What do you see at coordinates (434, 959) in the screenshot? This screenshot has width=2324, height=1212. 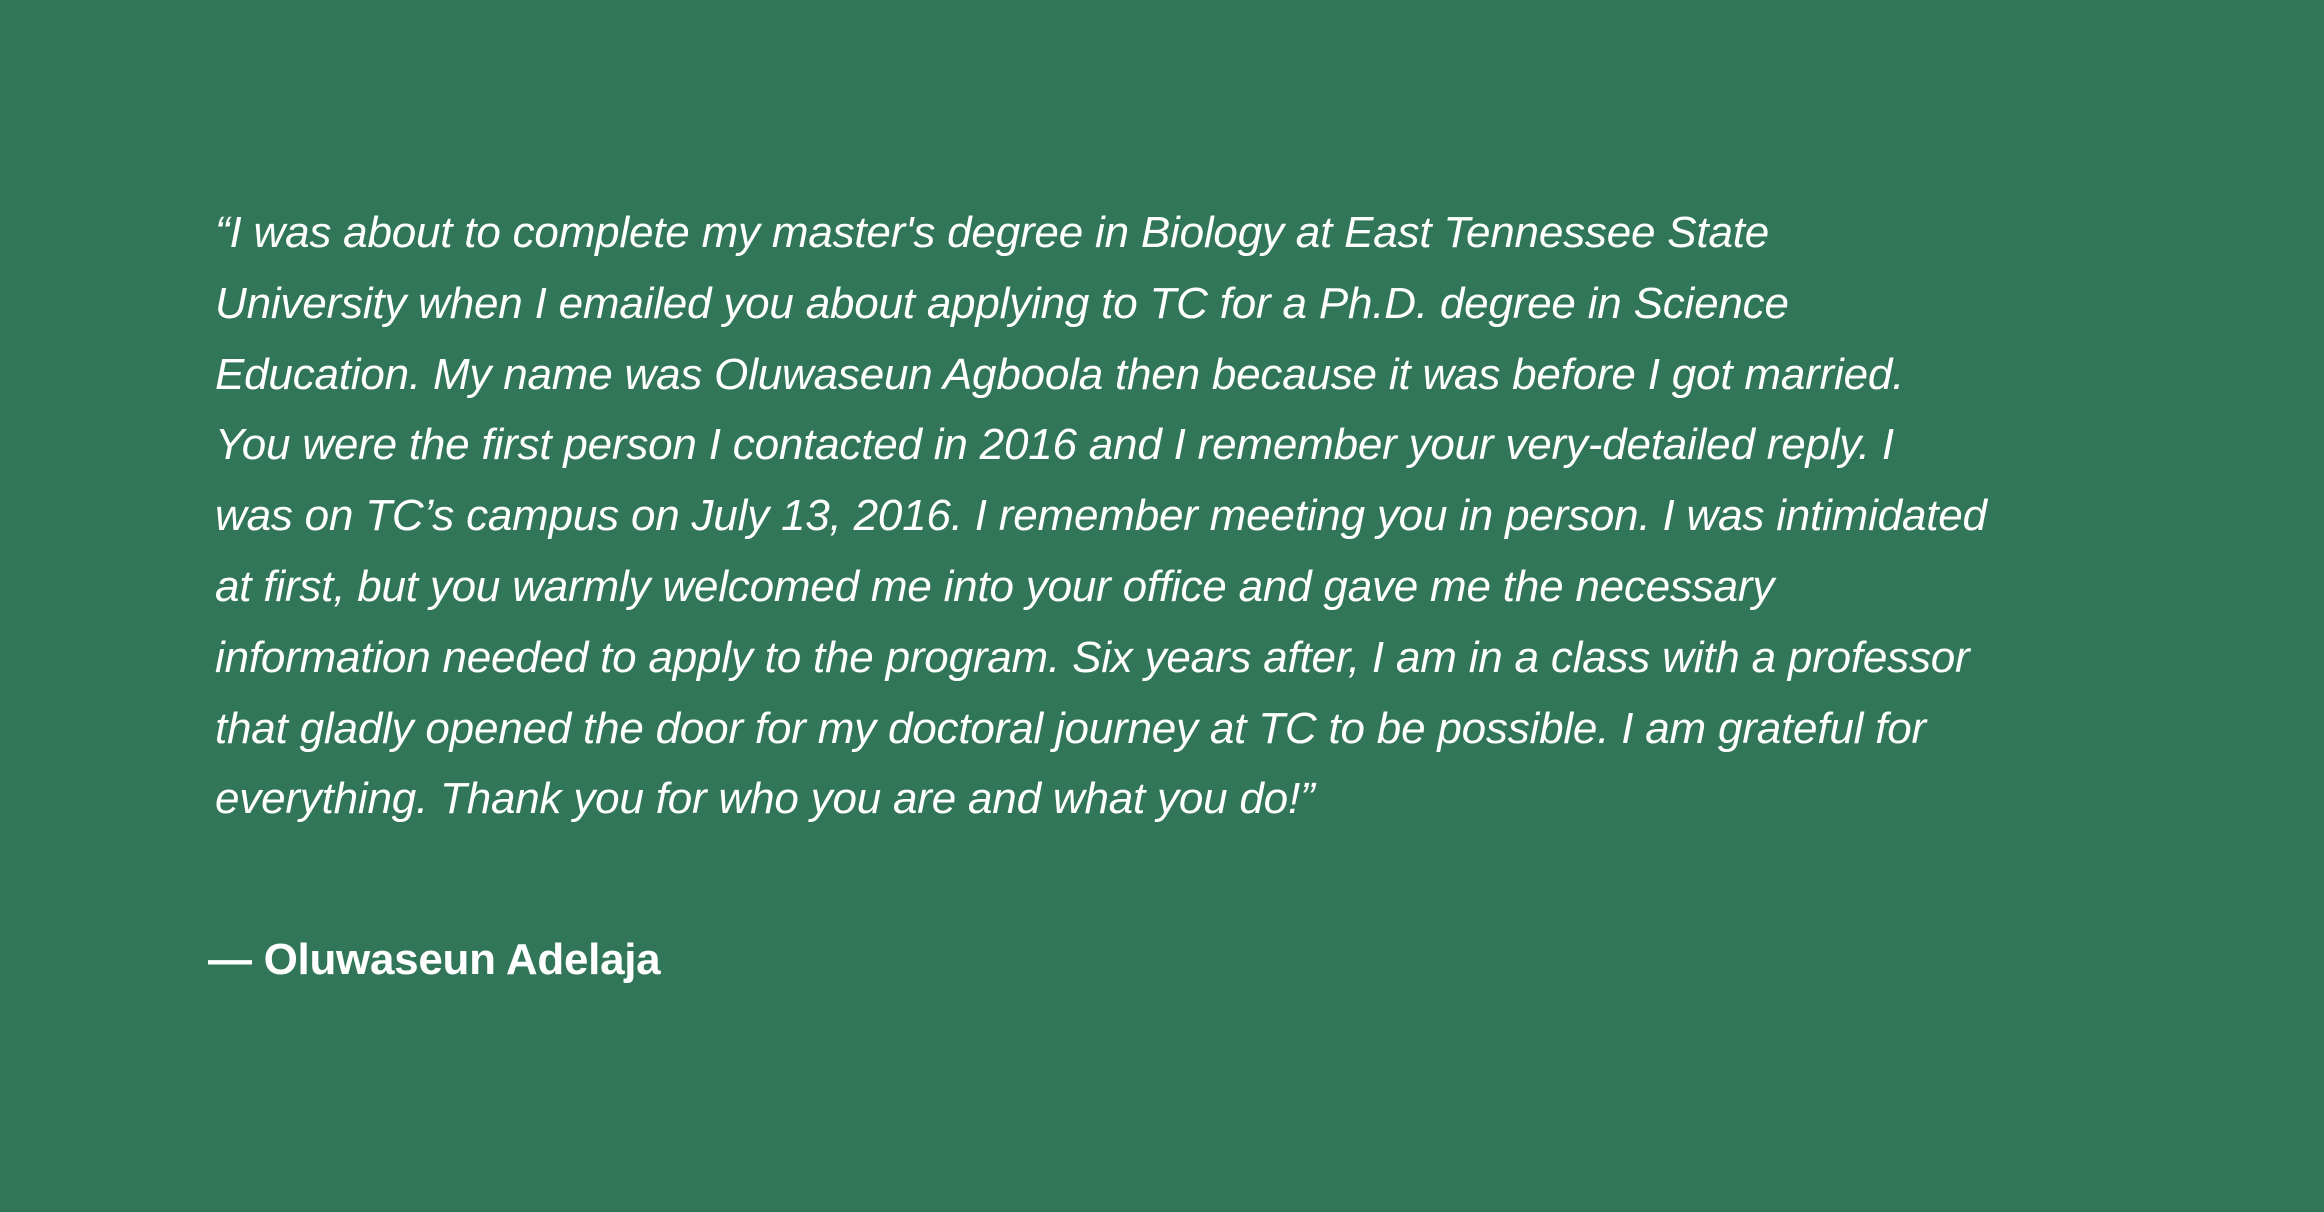 I see `quote-attribution: — Oluwaseun Adelaja` at bounding box center [434, 959].